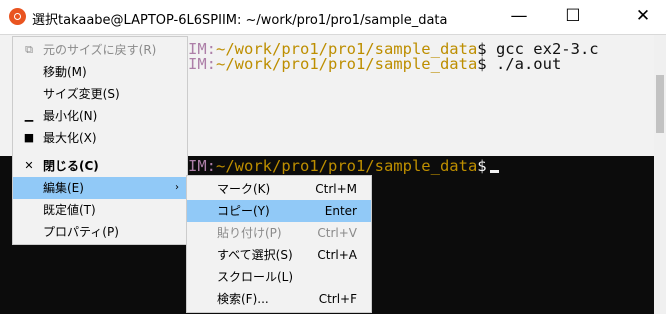 Image resolution: width=666 pixels, height=314 pixels. Describe the element at coordinates (340, 211) in the screenshot. I see `shortcut-label: Enter` at that location.